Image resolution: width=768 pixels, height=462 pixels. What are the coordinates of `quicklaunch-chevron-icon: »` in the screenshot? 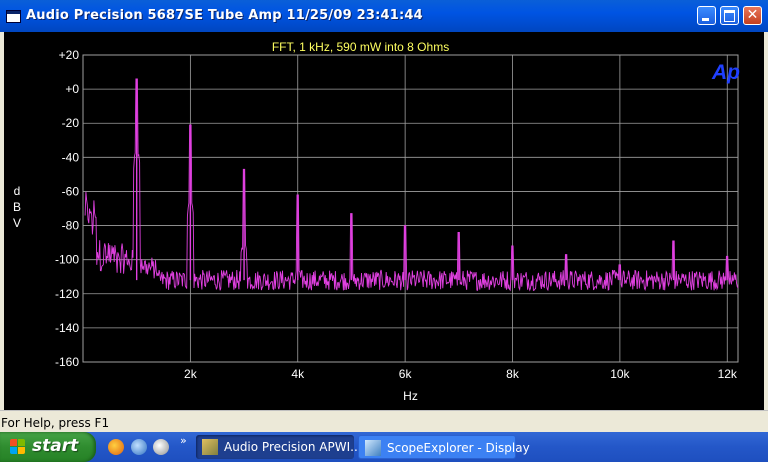 It's located at (183, 440).